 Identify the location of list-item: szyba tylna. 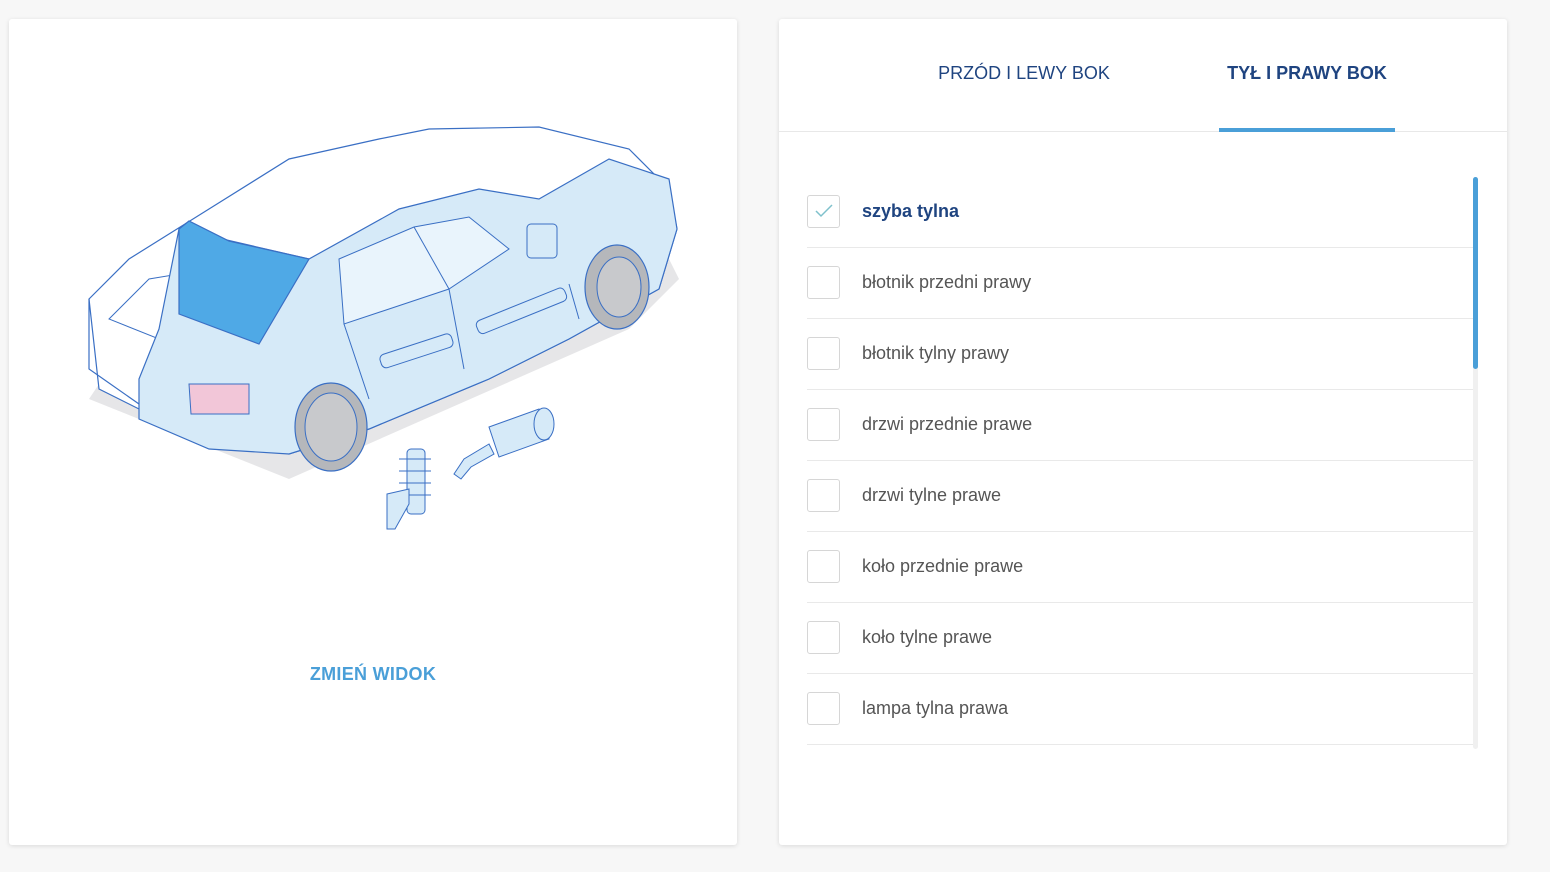
(1140, 212).